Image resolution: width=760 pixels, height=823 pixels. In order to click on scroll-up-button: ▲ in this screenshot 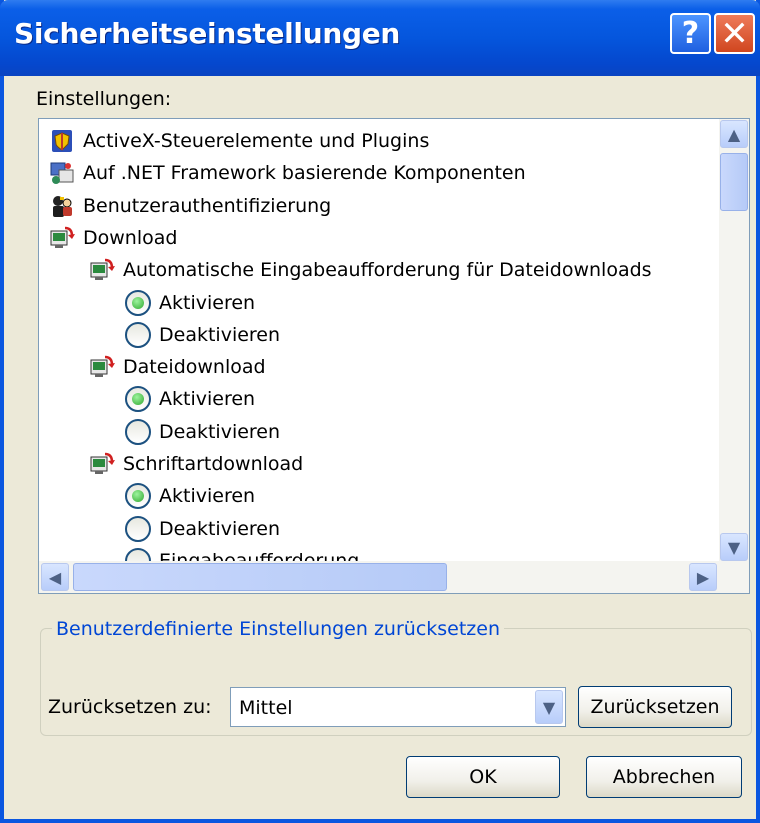, I will do `click(734, 134)`.